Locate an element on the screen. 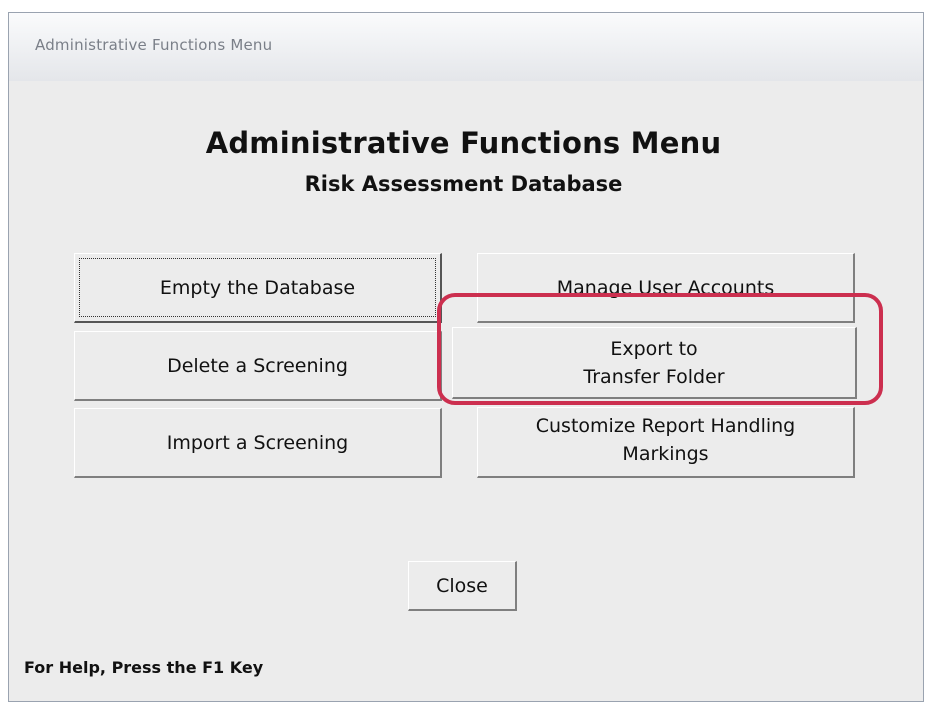 The image size is (927, 709). delete-screening-button: Delete a Screening is located at coordinates (258, 366).